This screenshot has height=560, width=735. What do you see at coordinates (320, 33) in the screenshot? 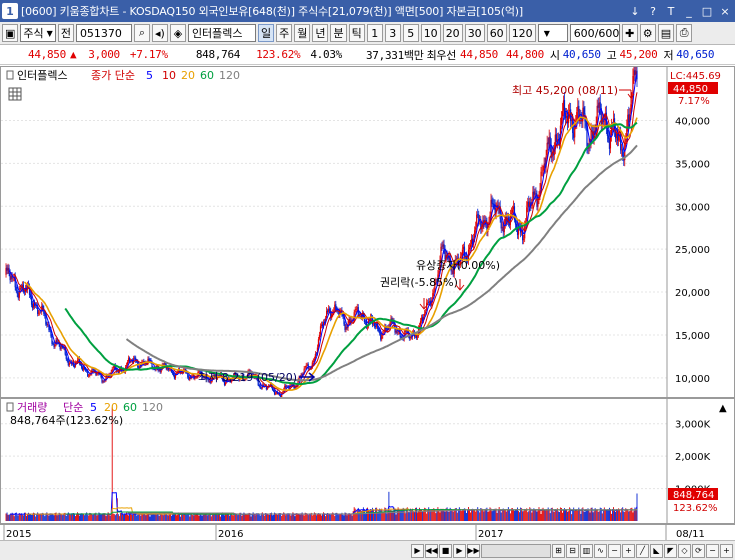
I see `period-year: 년` at bounding box center [320, 33].